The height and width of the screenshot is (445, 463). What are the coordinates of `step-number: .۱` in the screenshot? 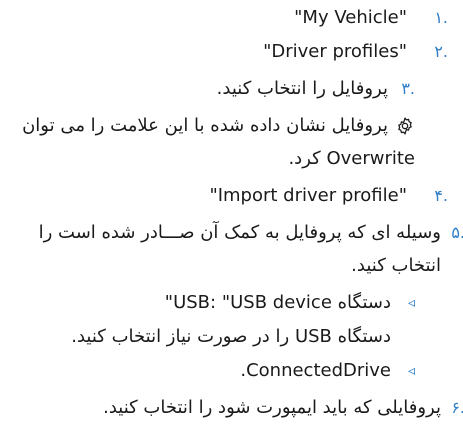 It's located at (441, 17).